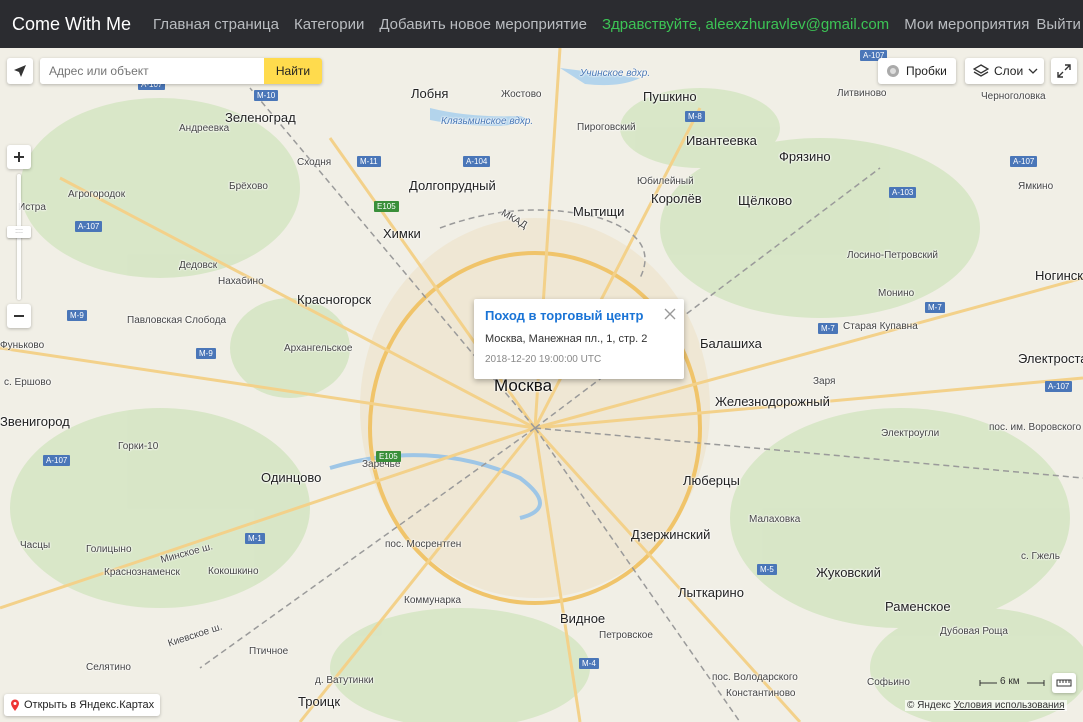  What do you see at coordinates (266, 95) in the screenshot?
I see `road-sign: M-10` at bounding box center [266, 95].